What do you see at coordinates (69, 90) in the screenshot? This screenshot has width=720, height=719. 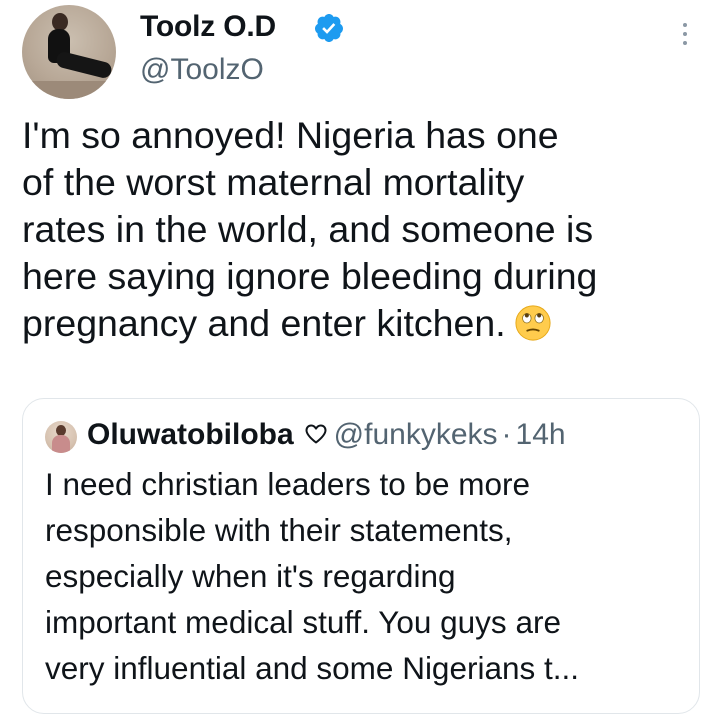 I see `avatar-floor` at bounding box center [69, 90].